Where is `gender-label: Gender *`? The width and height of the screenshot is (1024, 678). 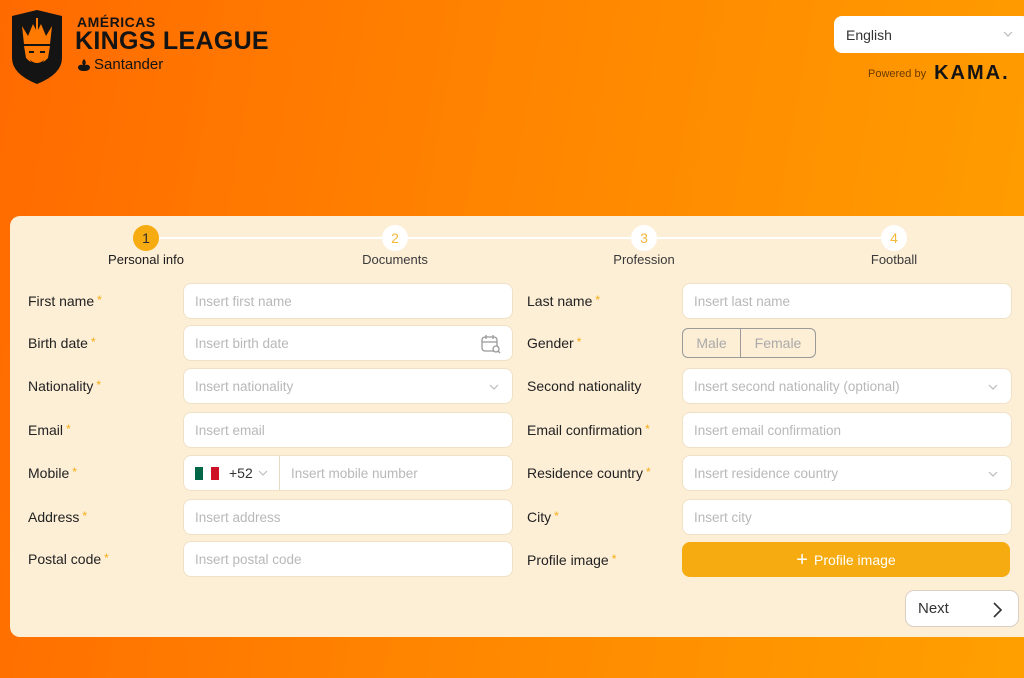
gender-label: Gender * is located at coordinates (554, 343).